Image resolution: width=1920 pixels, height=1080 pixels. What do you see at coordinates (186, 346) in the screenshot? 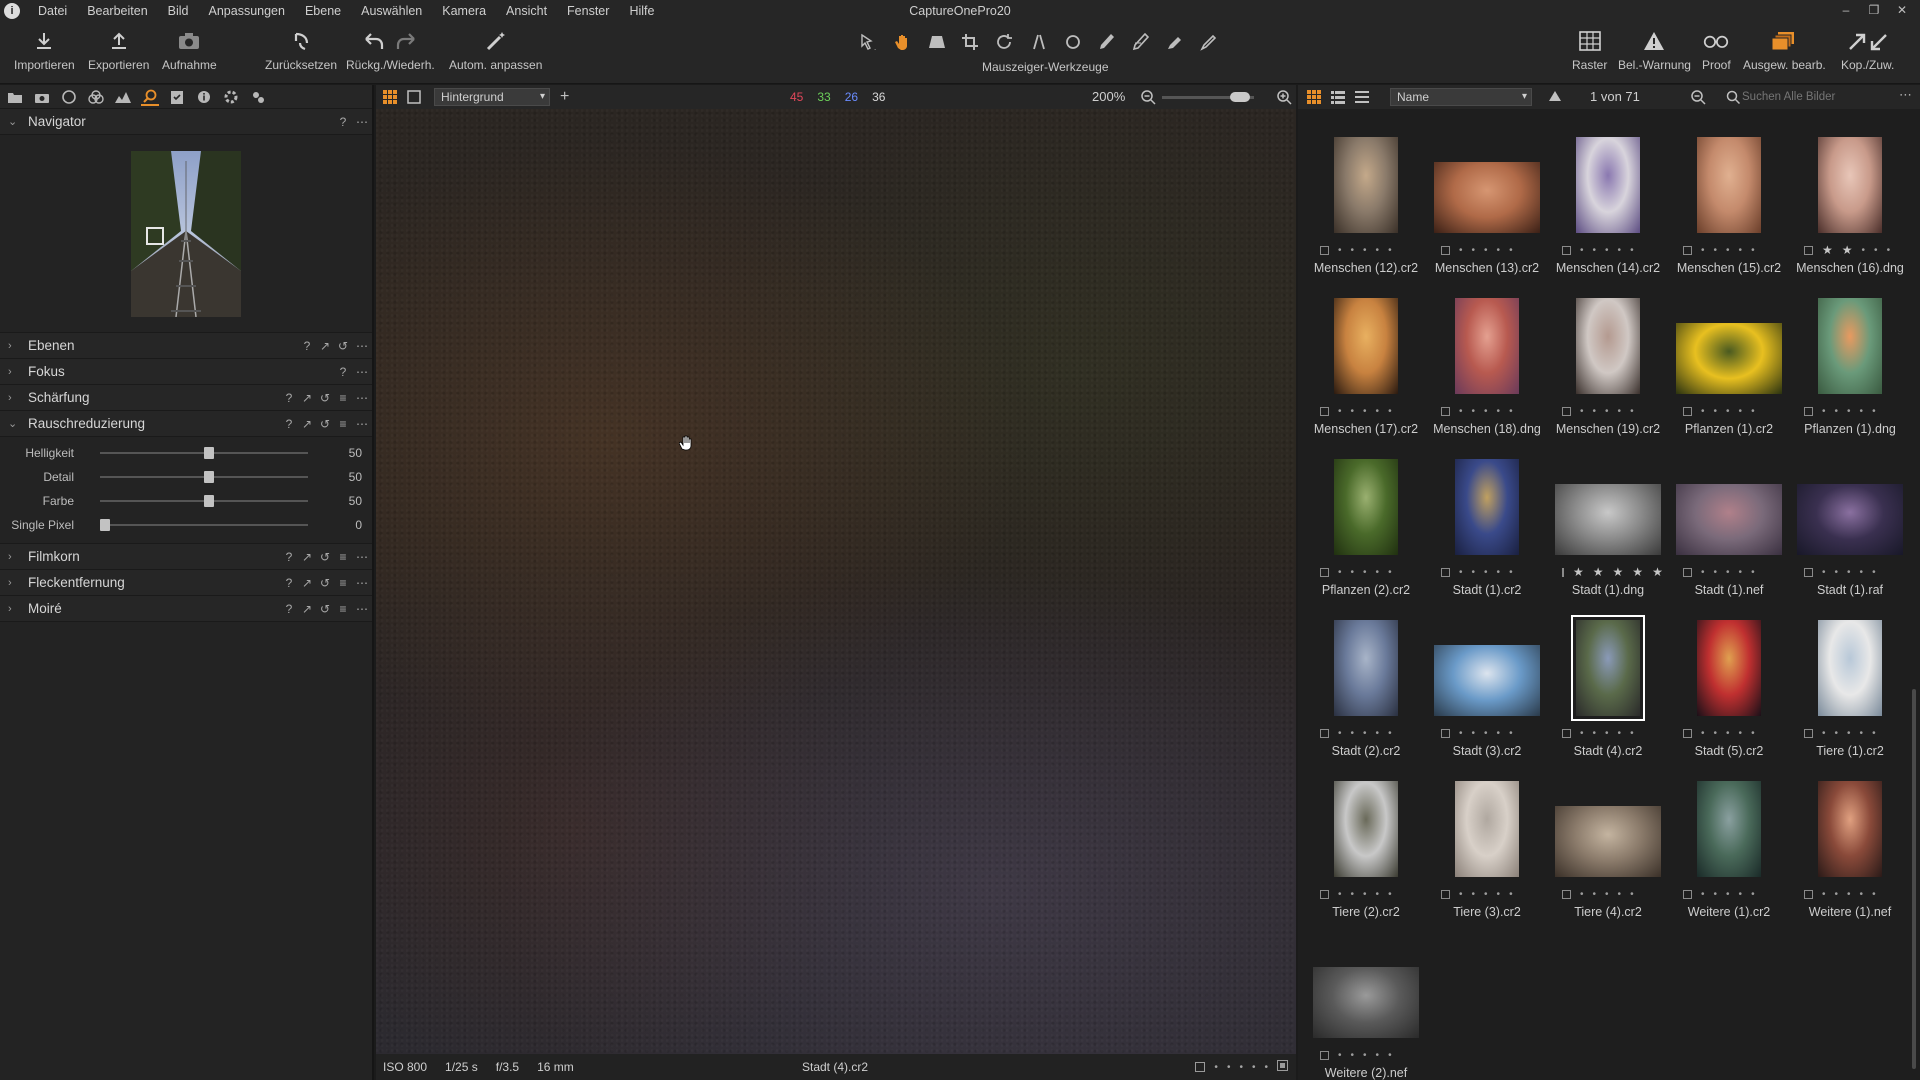
I see `section-ebenen: › Ebenen ? ↗ ↺ ⋯` at bounding box center [186, 346].